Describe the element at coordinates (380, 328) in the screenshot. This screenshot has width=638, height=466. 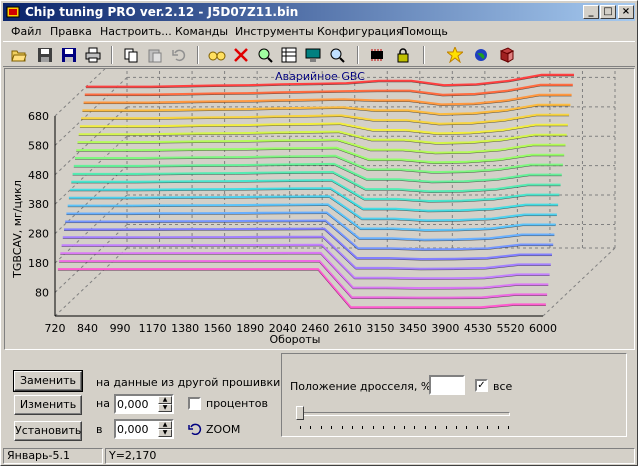
I see `x-tick-label: 3150` at that location.